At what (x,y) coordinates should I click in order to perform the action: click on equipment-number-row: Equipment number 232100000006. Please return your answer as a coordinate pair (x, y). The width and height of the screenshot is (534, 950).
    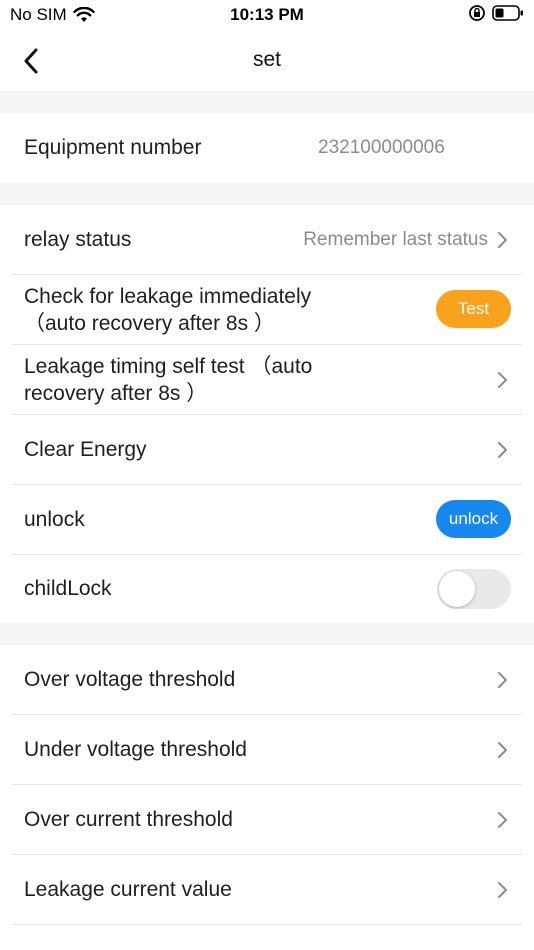
    Looking at the image, I should click on (267, 148).